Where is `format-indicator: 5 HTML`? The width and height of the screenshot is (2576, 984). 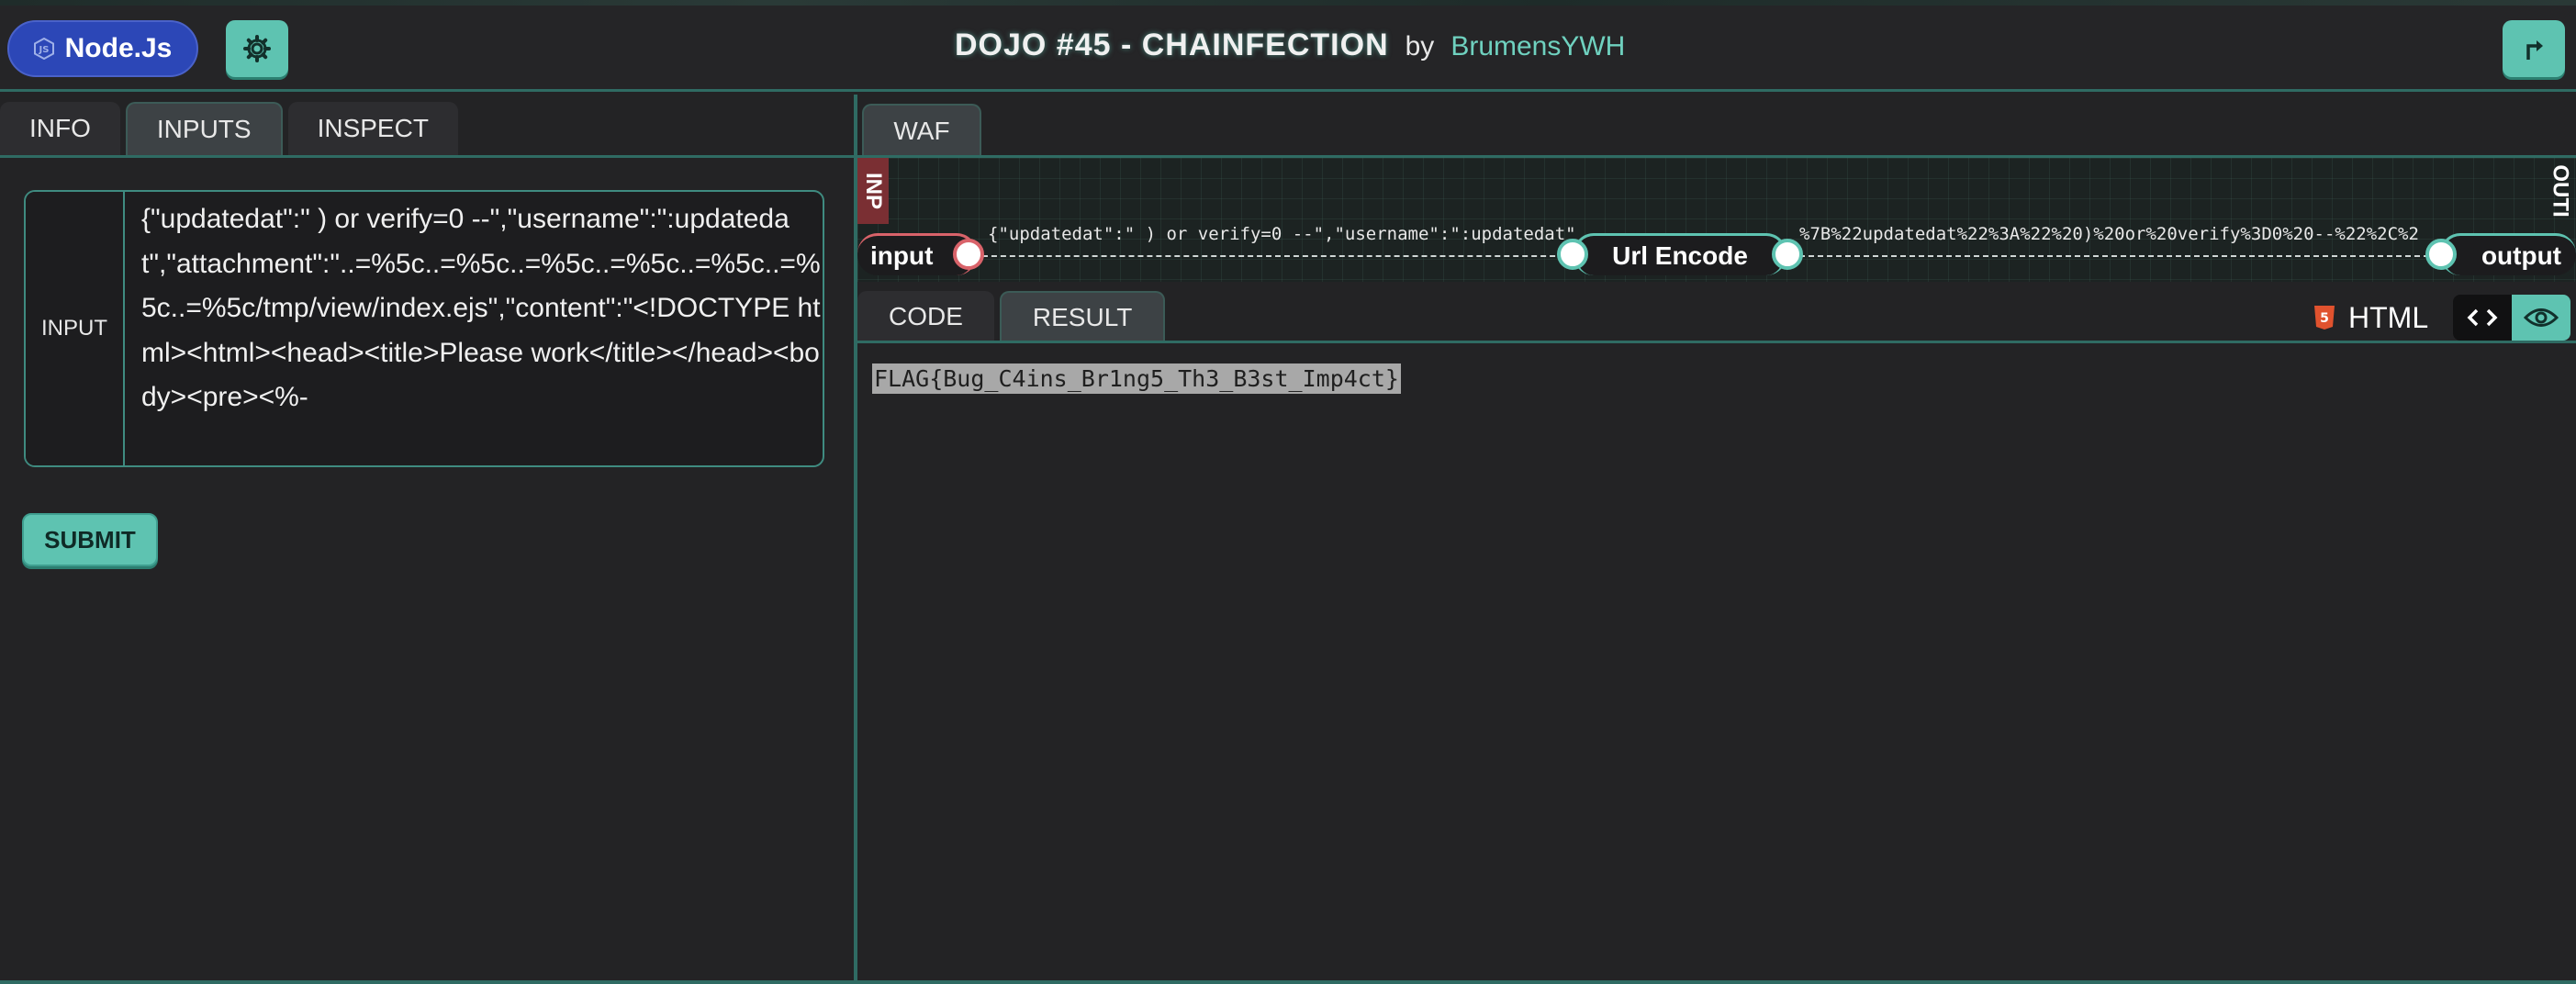 format-indicator: 5 HTML is located at coordinates (2370, 318).